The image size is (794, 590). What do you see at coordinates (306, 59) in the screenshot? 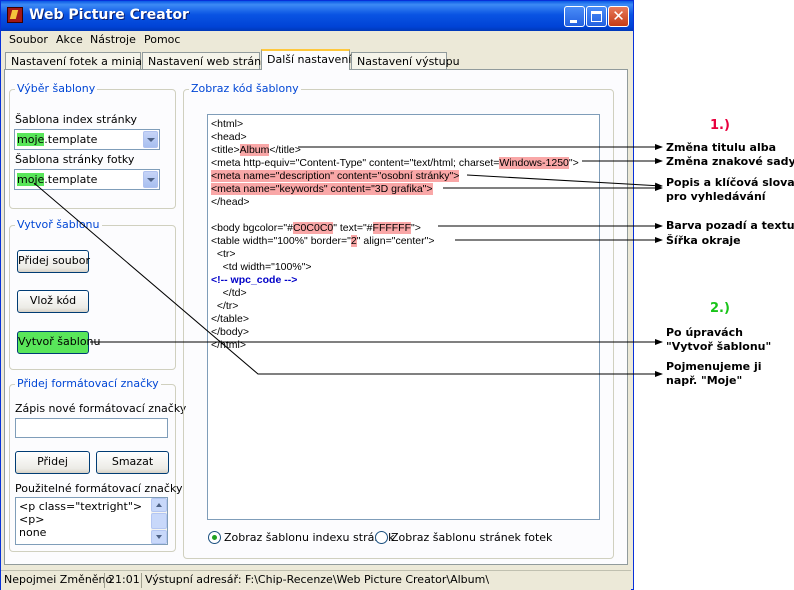
I see `tab-other-settings: Další nastavení` at bounding box center [306, 59].